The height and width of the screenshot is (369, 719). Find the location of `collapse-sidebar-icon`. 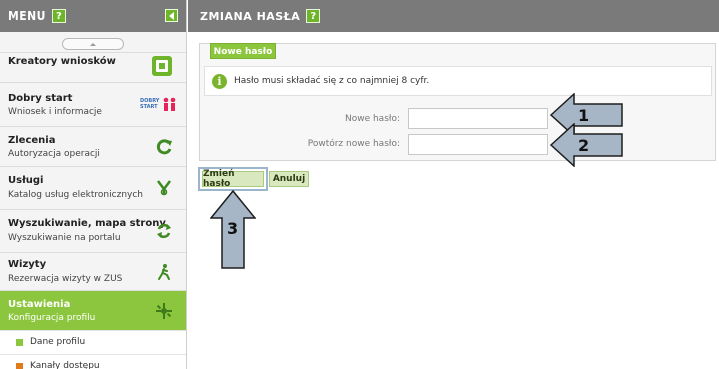

collapse-sidebar-icon is located at coordinates (171, 15).